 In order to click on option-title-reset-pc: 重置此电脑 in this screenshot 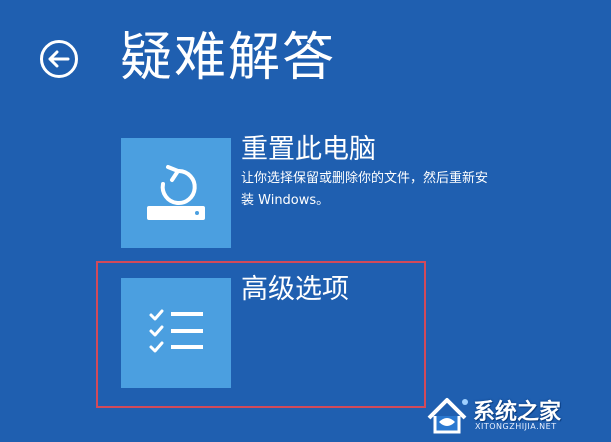, I will do `click(308, 149)`.